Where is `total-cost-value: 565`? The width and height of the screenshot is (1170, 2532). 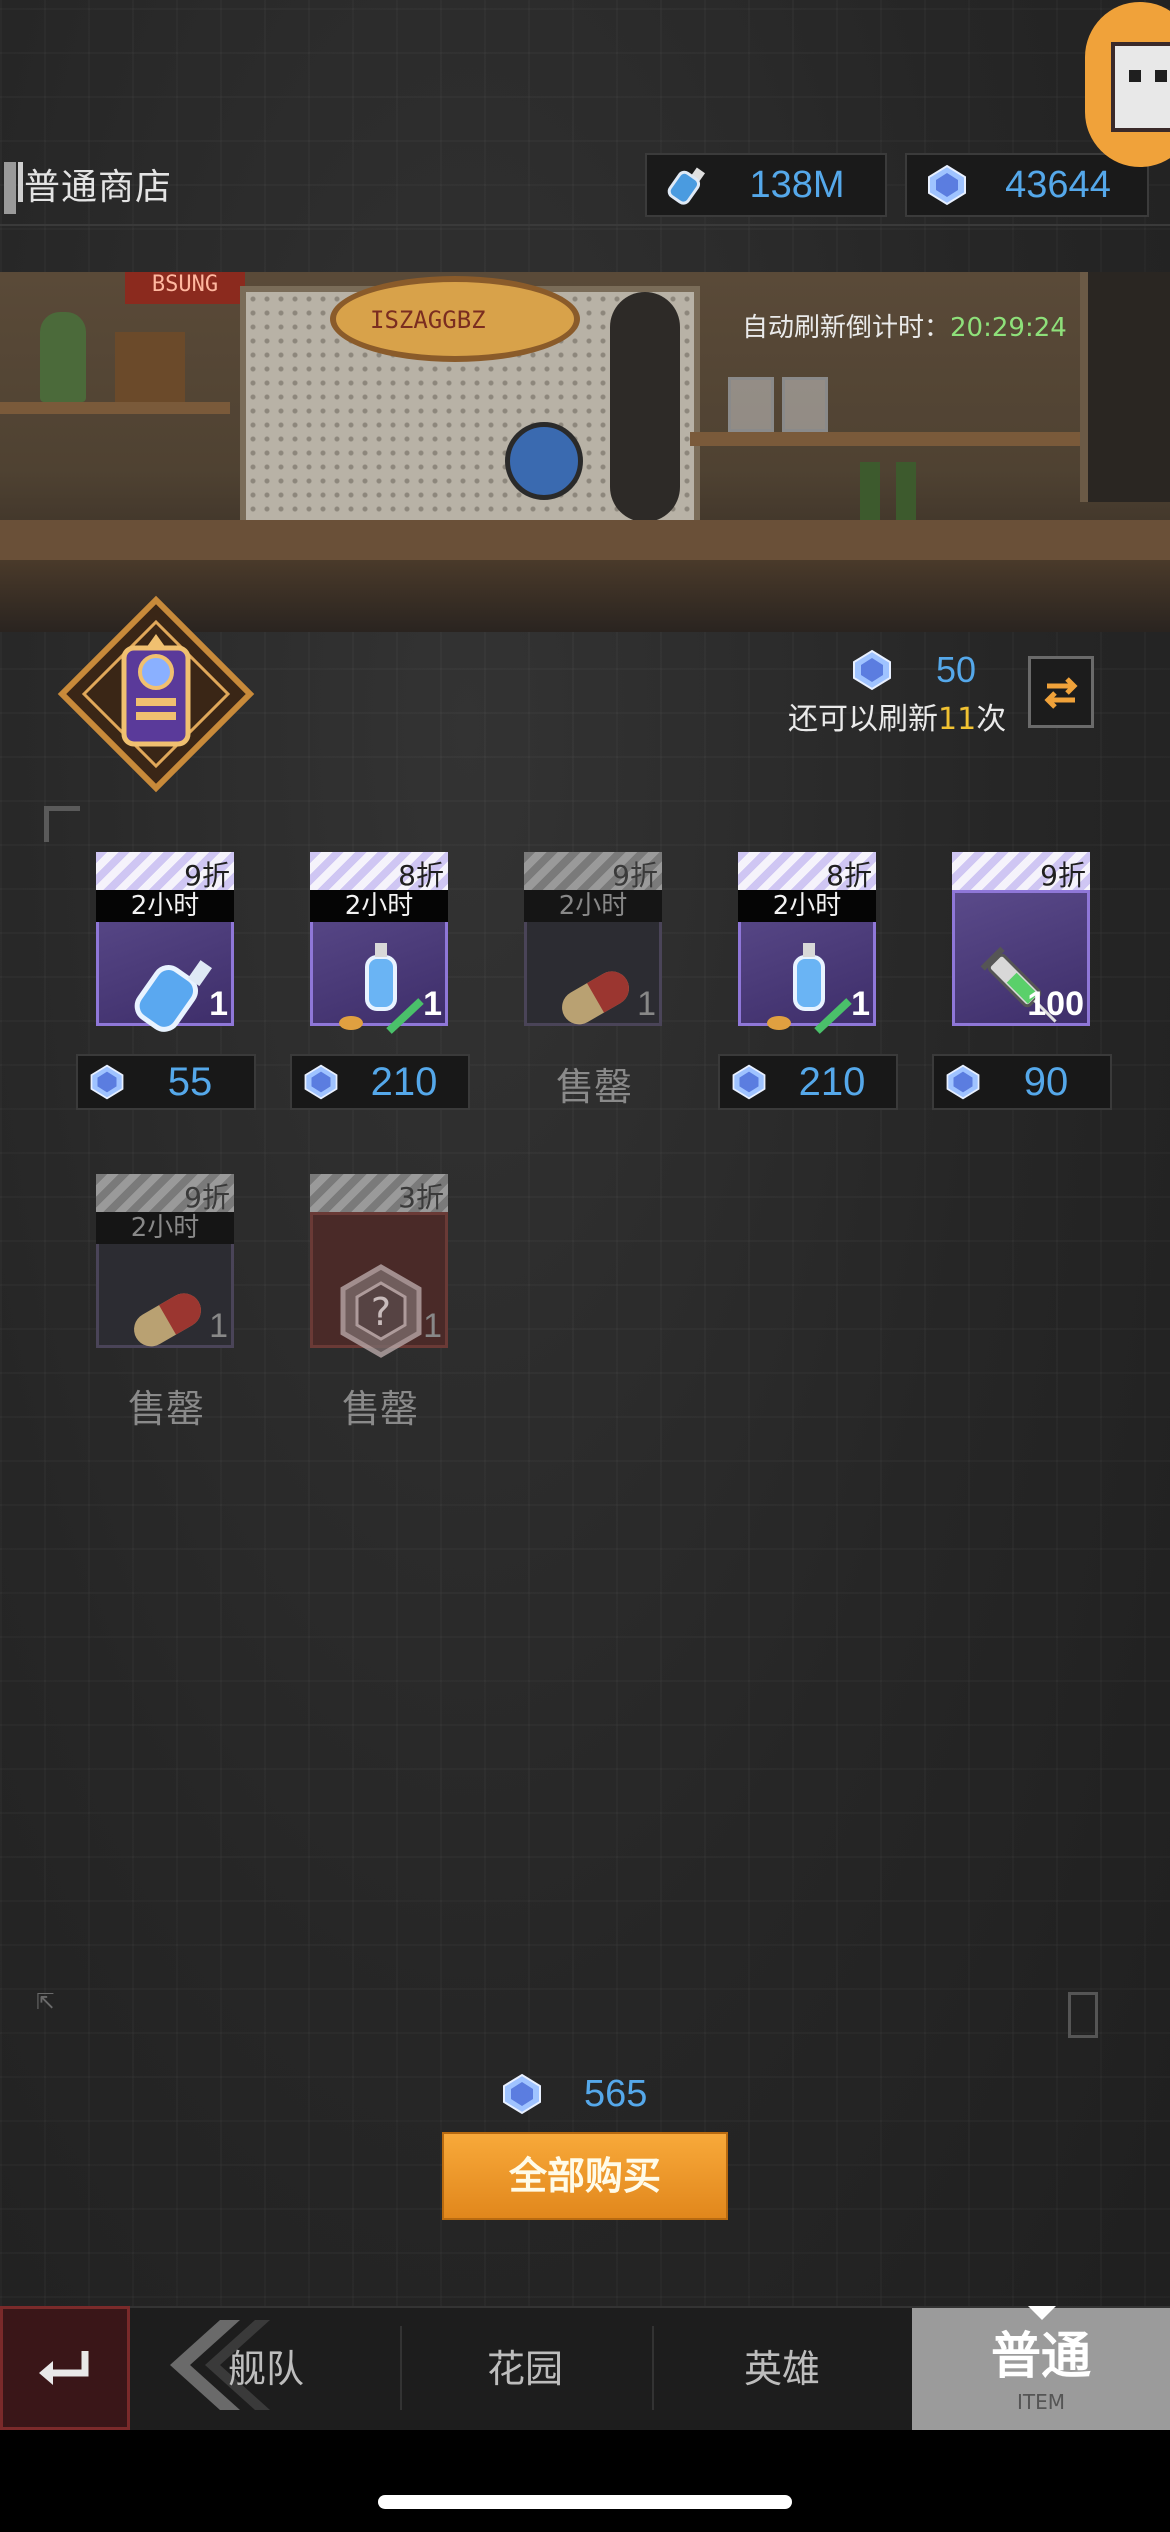 total-cost-value: 565 is located at coordinates (616, 2093).